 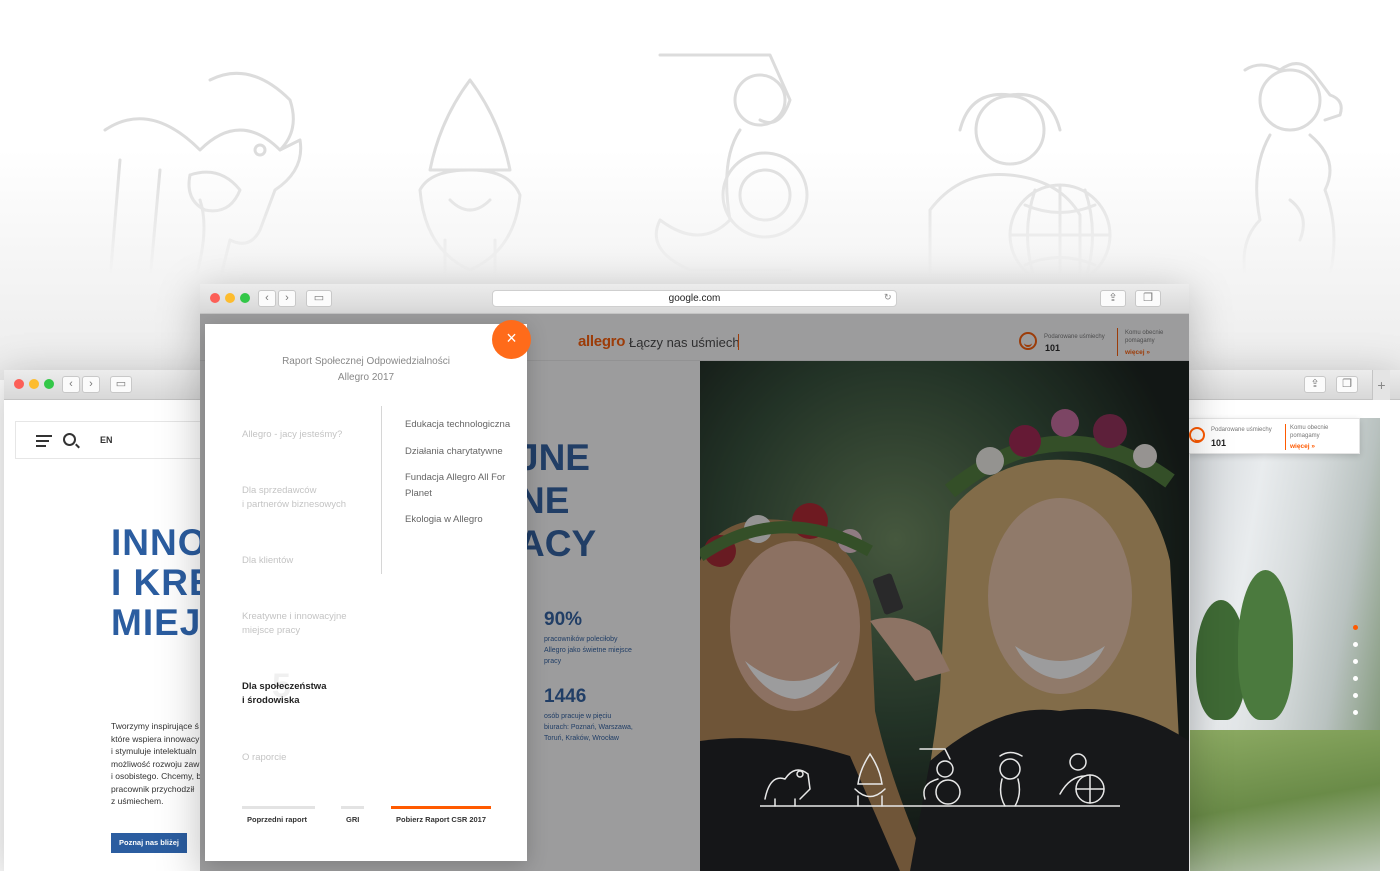 What do you see at coordinates (366, 361) in the screenshot?
I see `menu-title-line: Raport Społecznej Odpowiedzialności` at bounding box center [366, 361].